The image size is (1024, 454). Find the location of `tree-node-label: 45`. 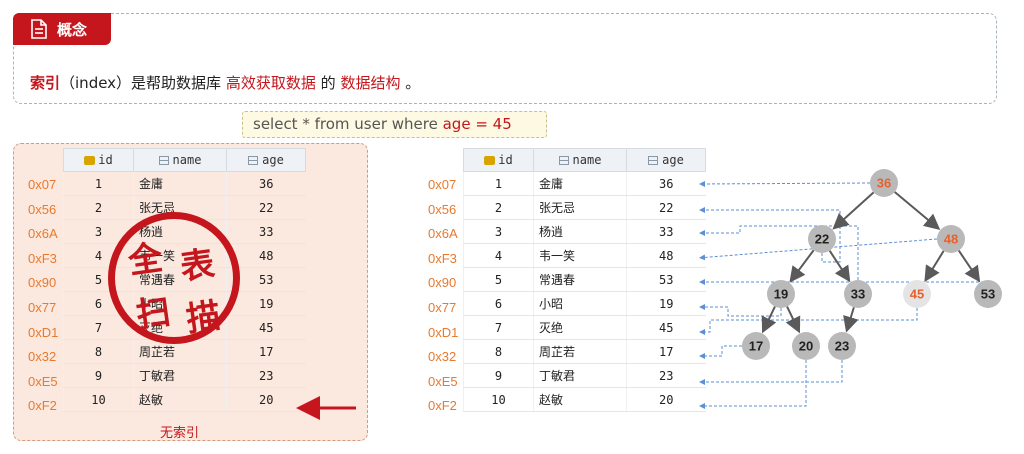

tree-node-label: 45 is located at coordinates (917, 294).